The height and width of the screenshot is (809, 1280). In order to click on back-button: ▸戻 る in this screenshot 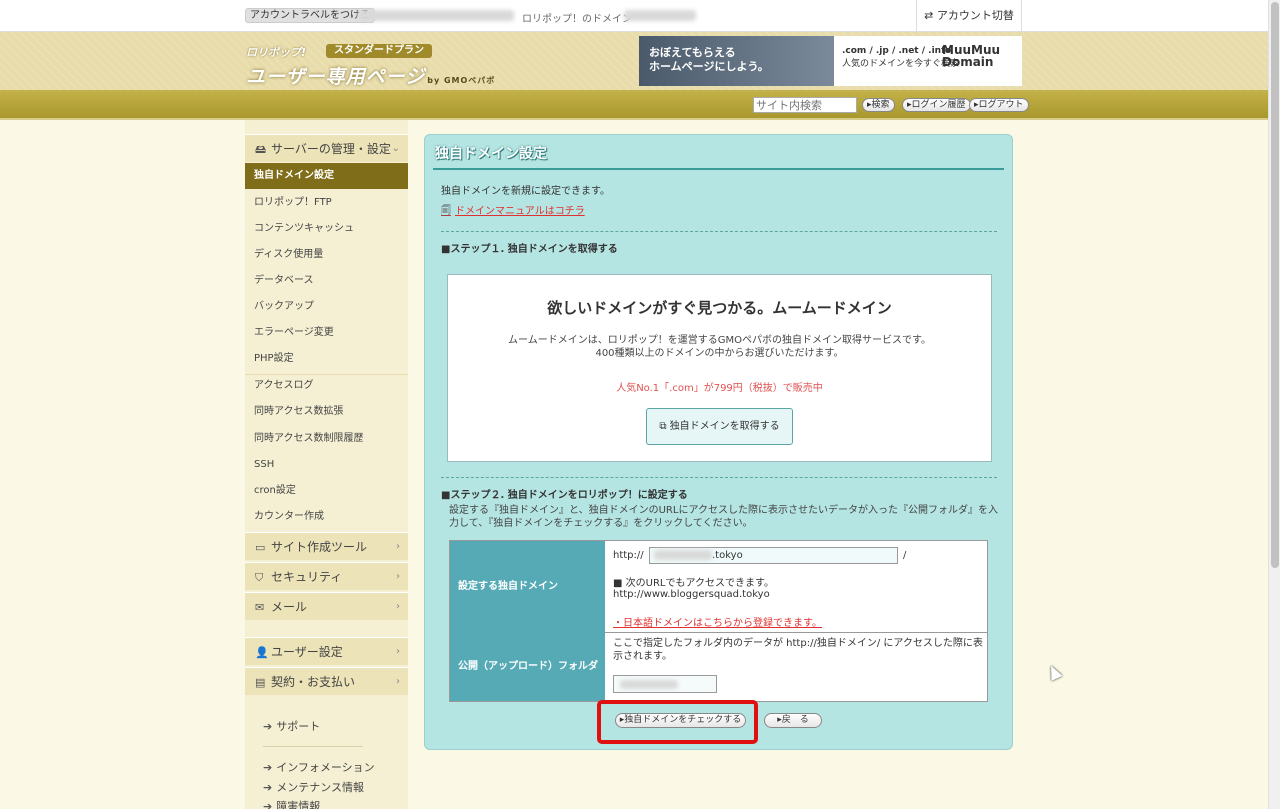, I will do `click(793, 720)`.